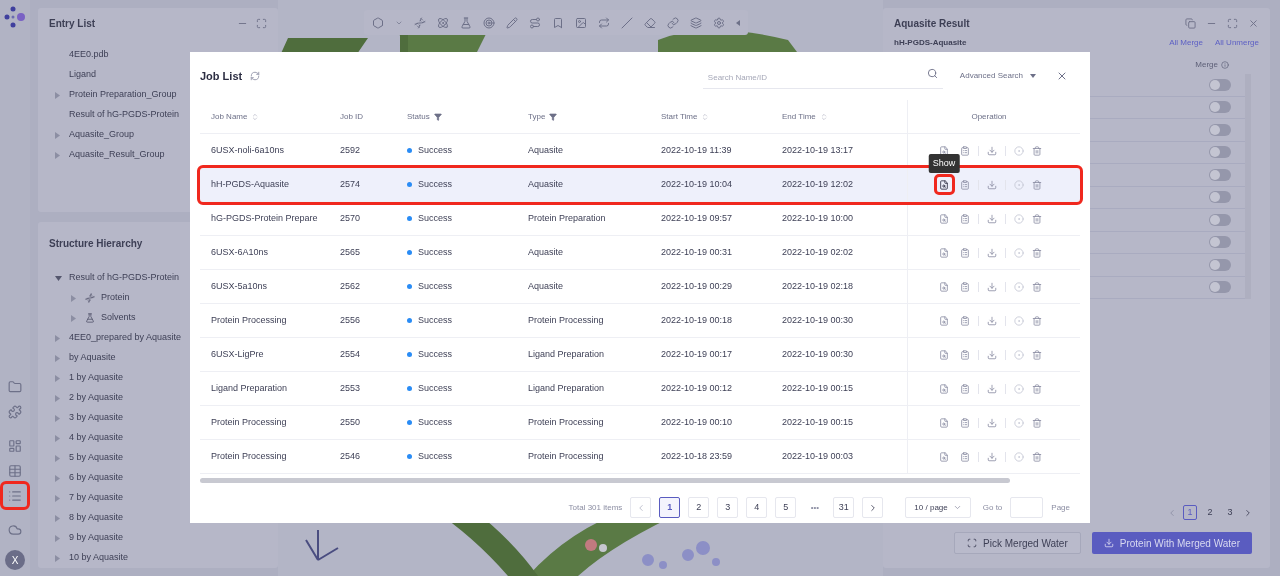  I want to click on bookmark-icon, so click(558, 22).